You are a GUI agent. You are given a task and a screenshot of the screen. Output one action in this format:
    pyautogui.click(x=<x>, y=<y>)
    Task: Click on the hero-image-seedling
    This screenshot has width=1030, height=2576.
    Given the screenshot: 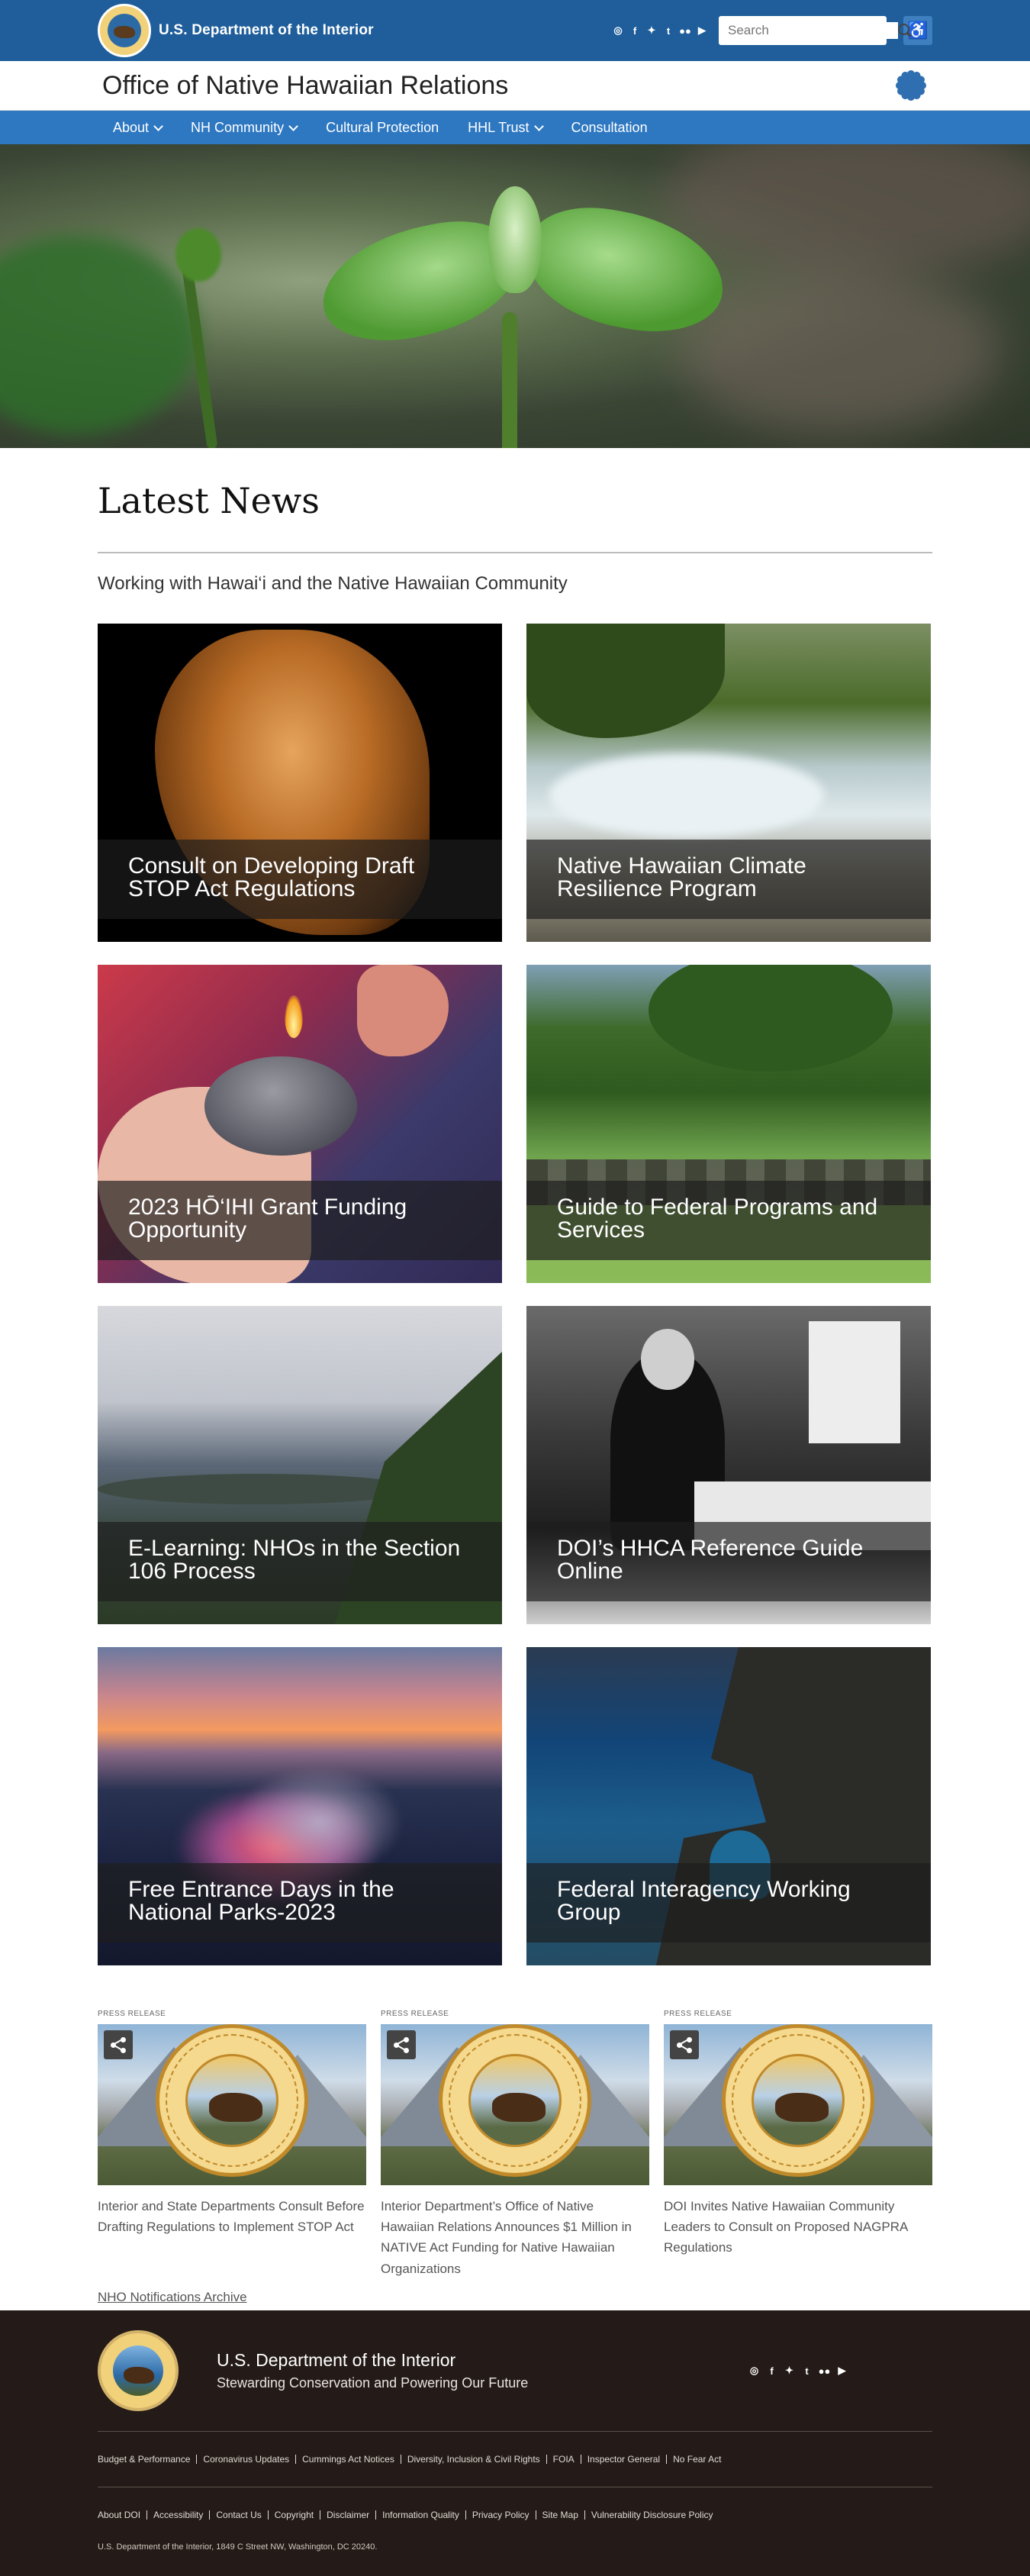 What is the action you would take?
    pyautogui.click(x=515, y=296)
    